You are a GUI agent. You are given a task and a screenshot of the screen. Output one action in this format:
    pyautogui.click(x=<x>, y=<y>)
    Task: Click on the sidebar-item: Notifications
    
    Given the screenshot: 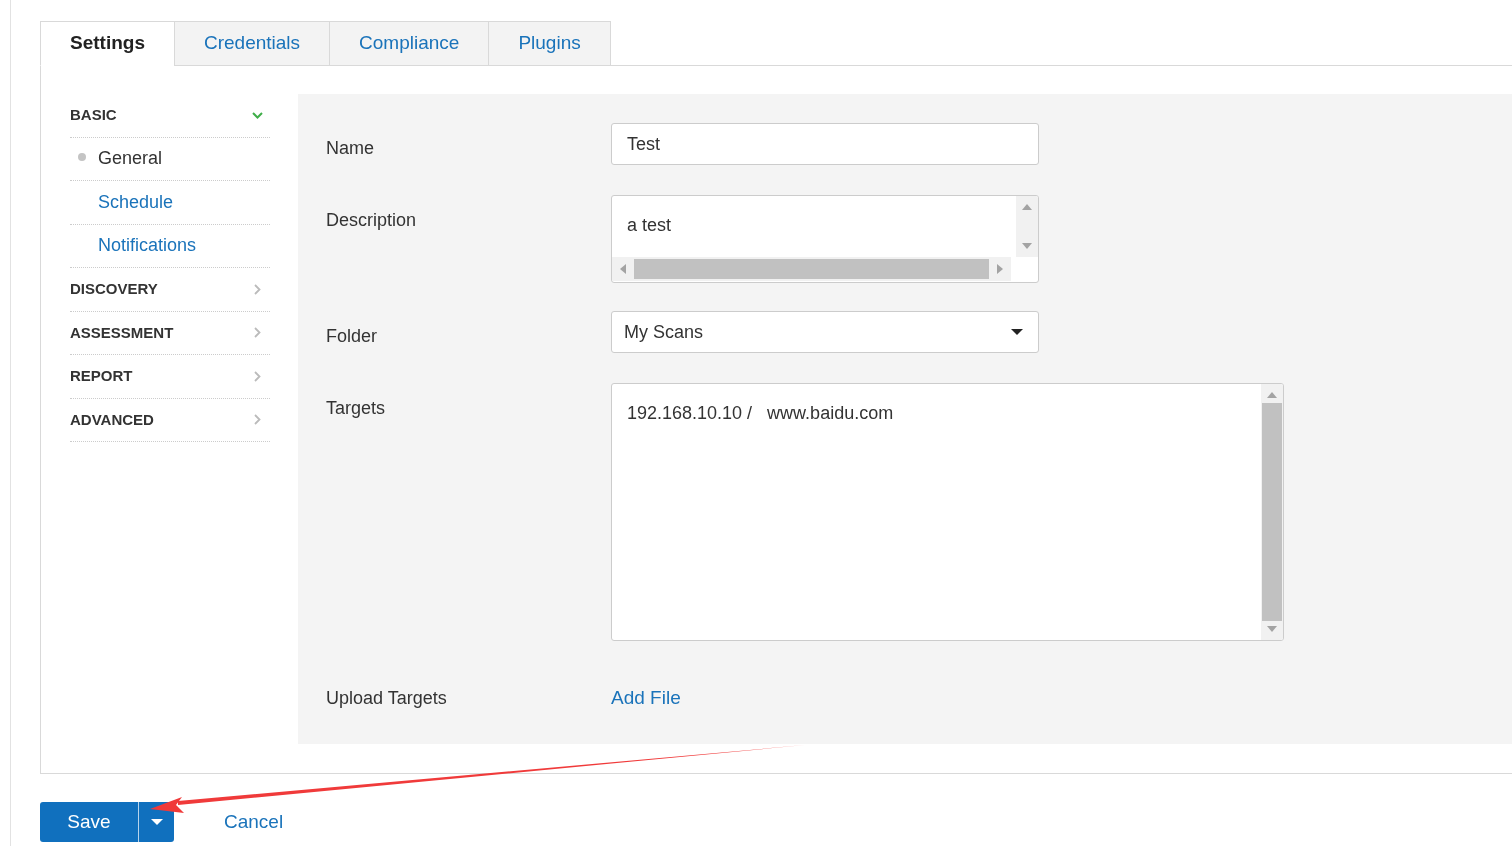 What is the action you would take?
    pyautogui.click(x=170, y=246)
    